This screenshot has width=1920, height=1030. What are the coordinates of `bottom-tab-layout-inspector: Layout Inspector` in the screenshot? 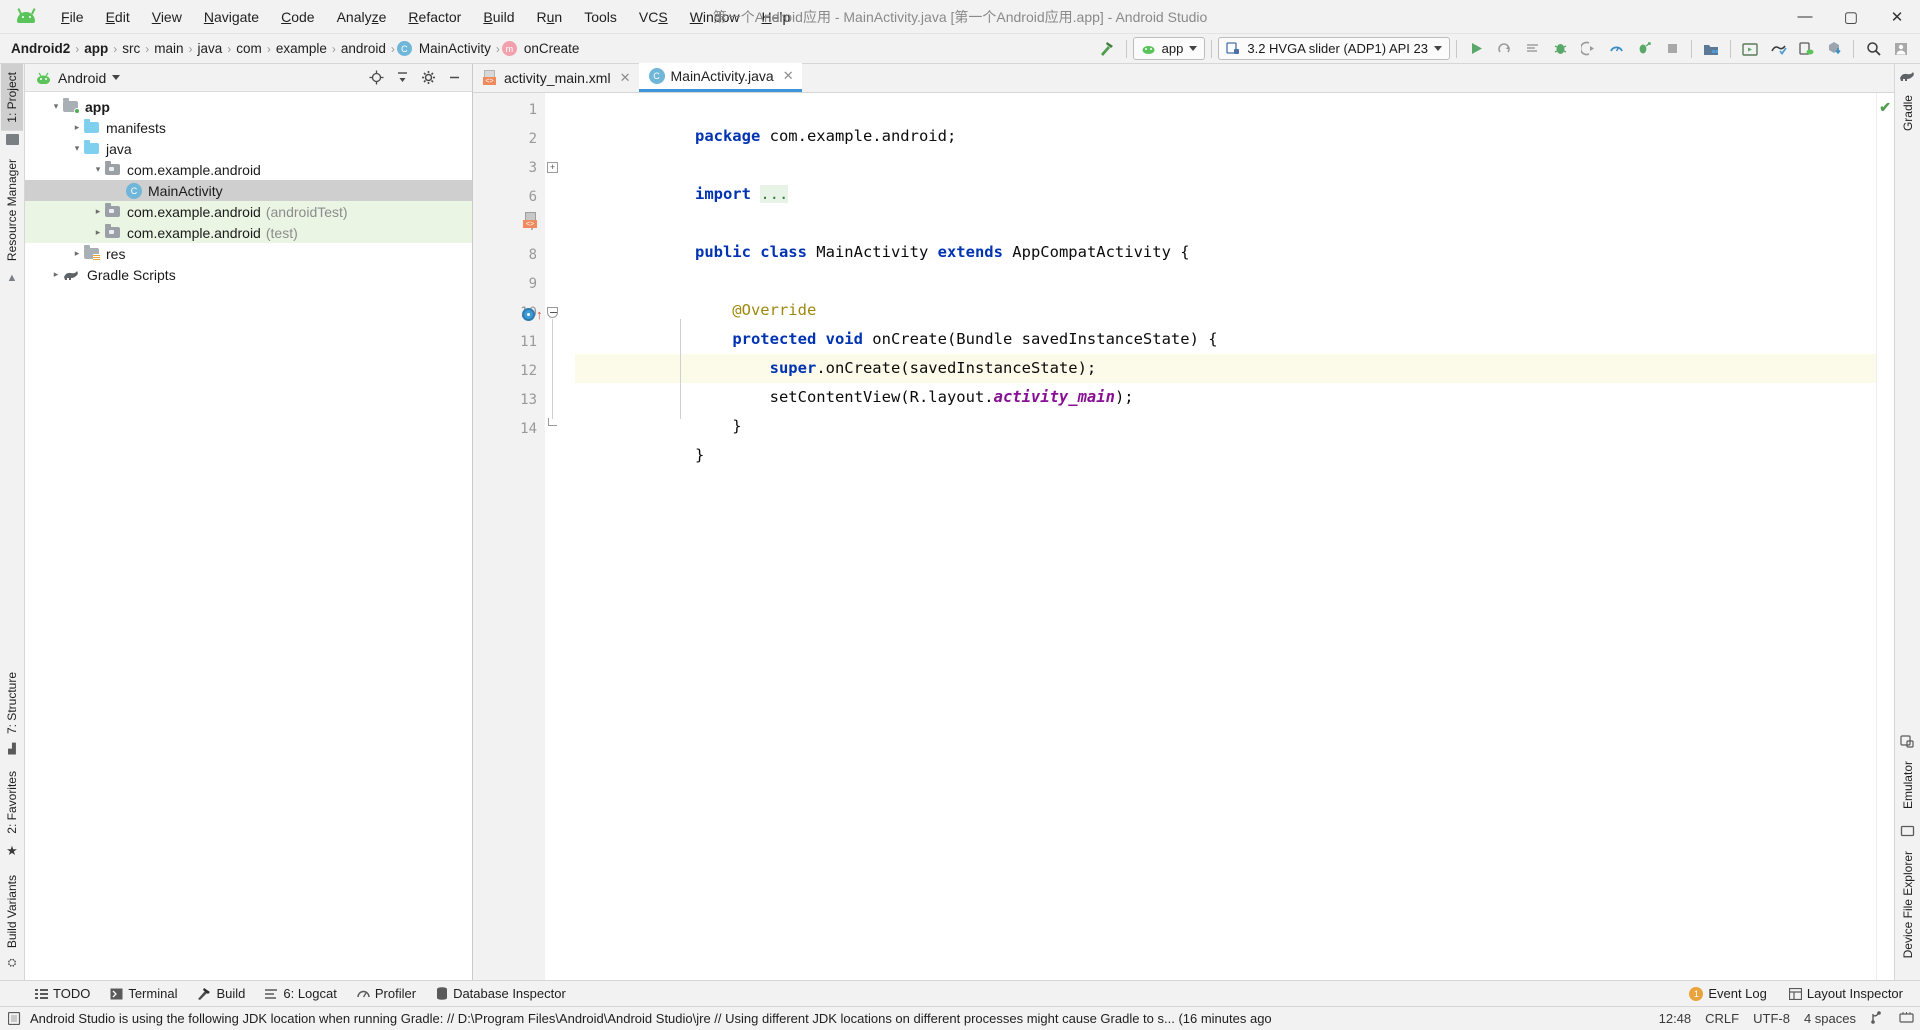 It's located at (1846, 993).